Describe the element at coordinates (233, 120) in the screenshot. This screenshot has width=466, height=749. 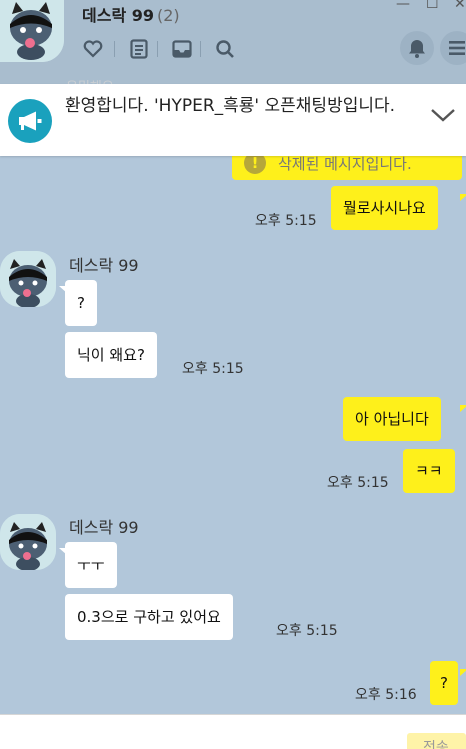
I see `notice-banner: 환영합니다. 'HYPER_흑룡' 오픈채팅방입니다.` at that location.